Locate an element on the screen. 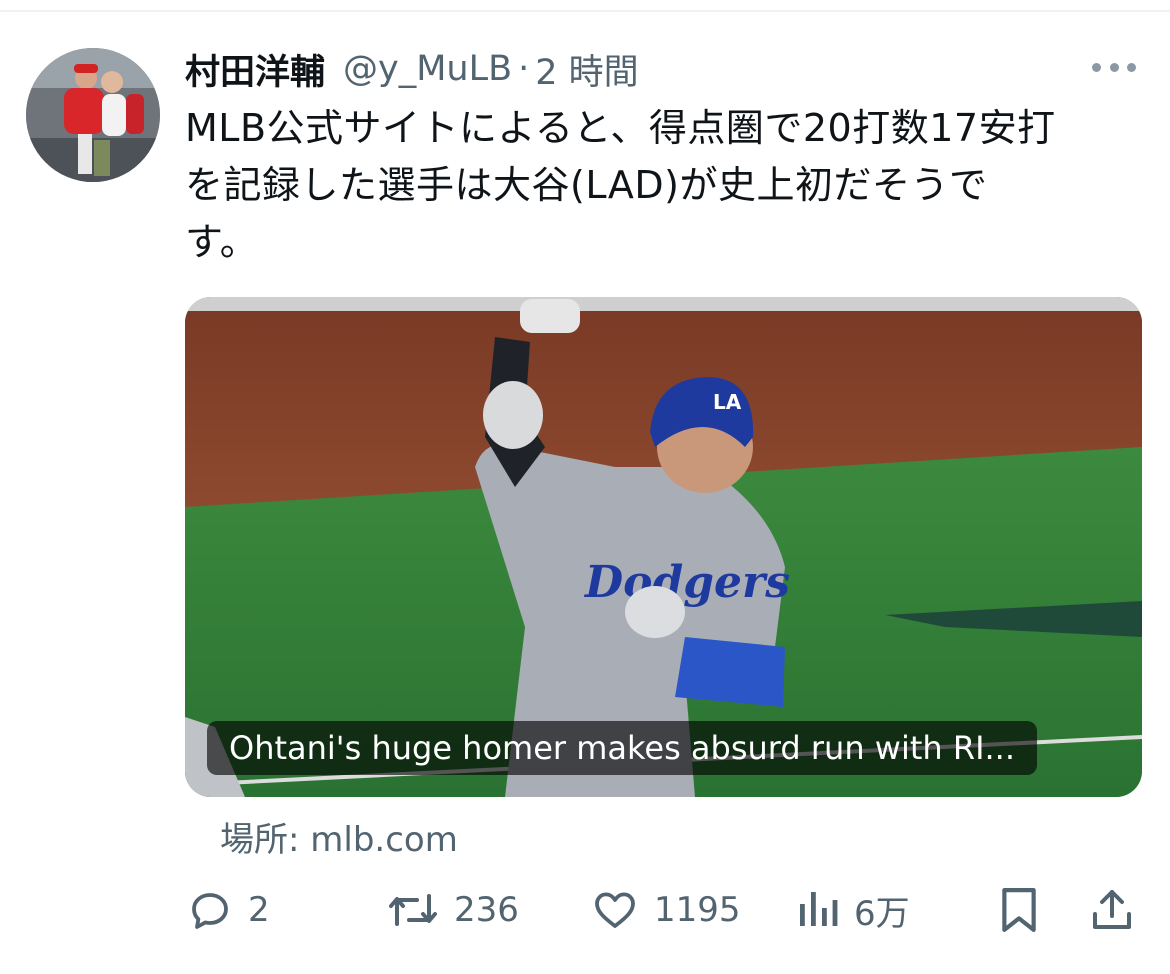 This screenshot has height=974, width=1170. view-count: 6万 is located at coordinates (882, 913).